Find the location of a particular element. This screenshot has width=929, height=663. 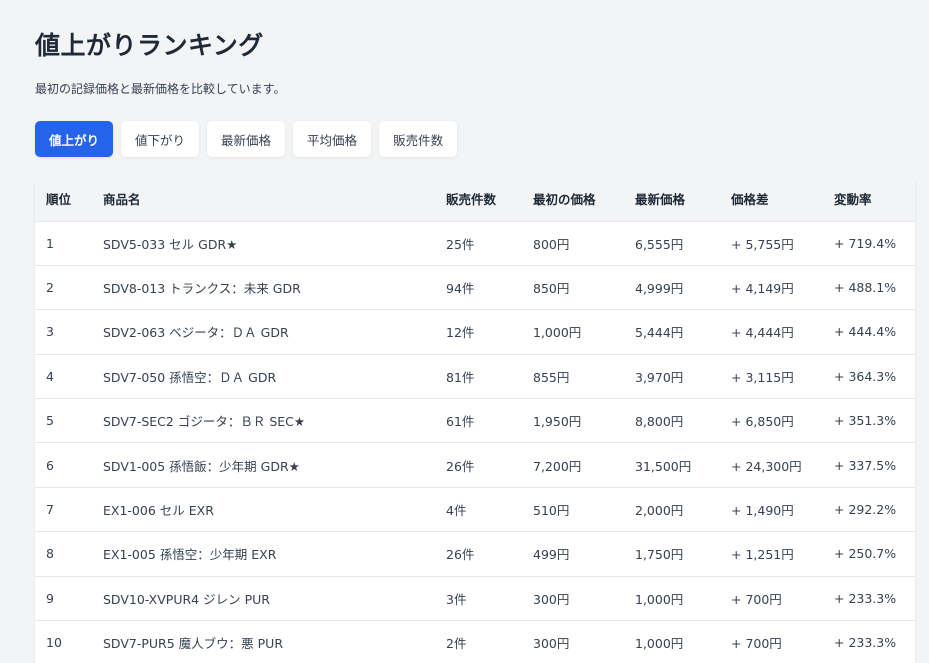

rank-cell: 1 is located at coordinates (63, 243).